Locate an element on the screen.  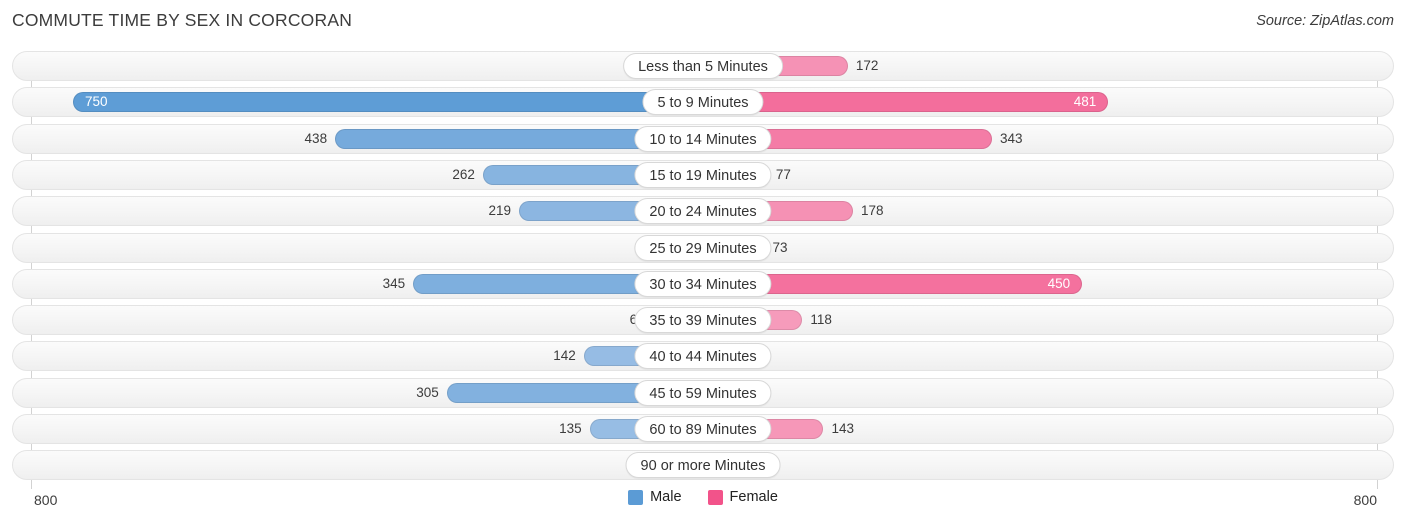
category-label: Less than 5 Minutes is located at coordinates (703, 66).